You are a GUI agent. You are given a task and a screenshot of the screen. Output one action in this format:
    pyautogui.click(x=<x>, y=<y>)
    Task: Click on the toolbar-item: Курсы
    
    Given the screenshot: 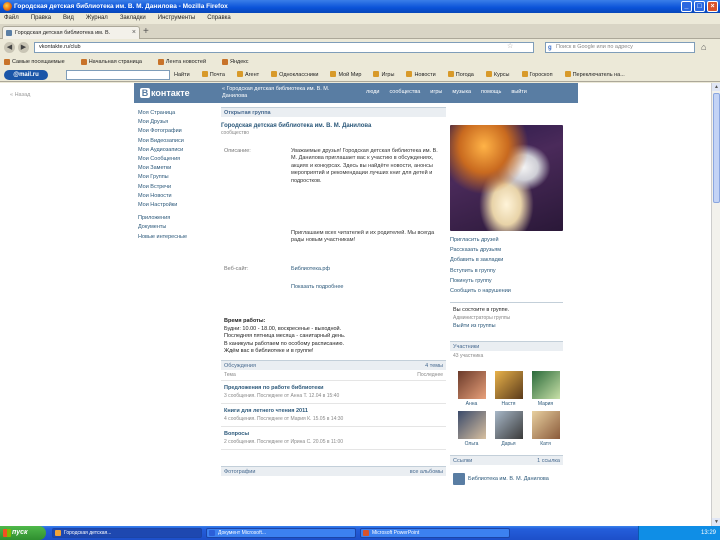 What is the action you would take?
    pyautogui.click(x=497, y=75)
    